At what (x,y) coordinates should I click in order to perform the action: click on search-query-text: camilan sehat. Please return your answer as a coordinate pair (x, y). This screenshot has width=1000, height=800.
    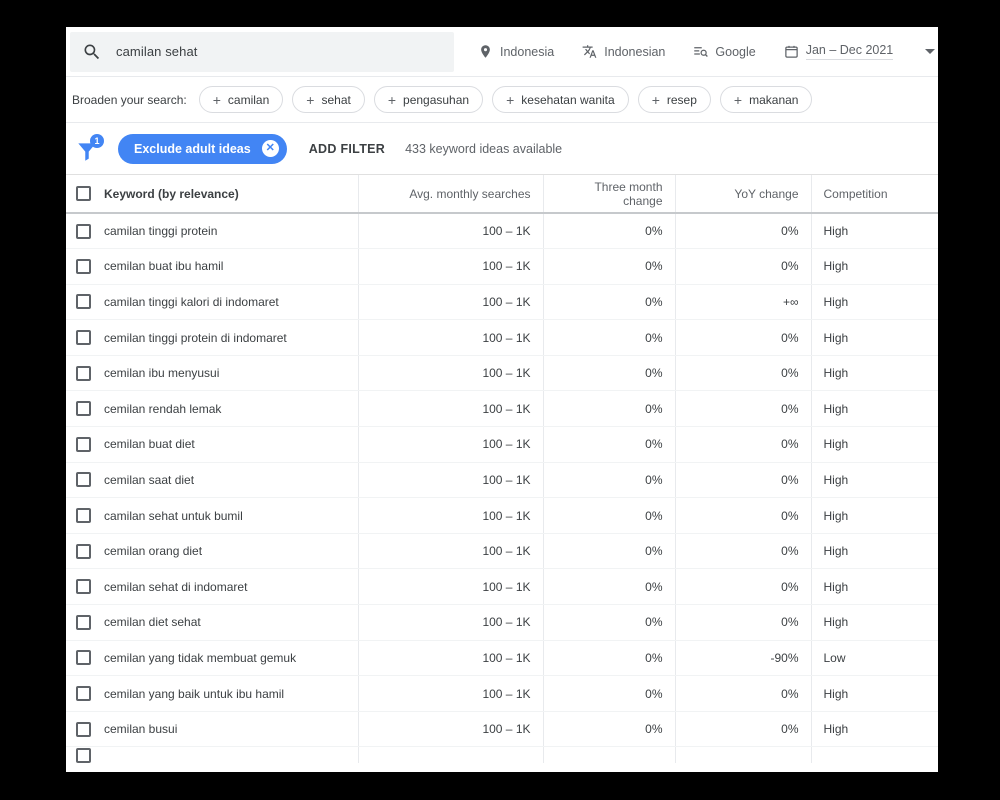
    Looking at the image, I should click on (157, 51).